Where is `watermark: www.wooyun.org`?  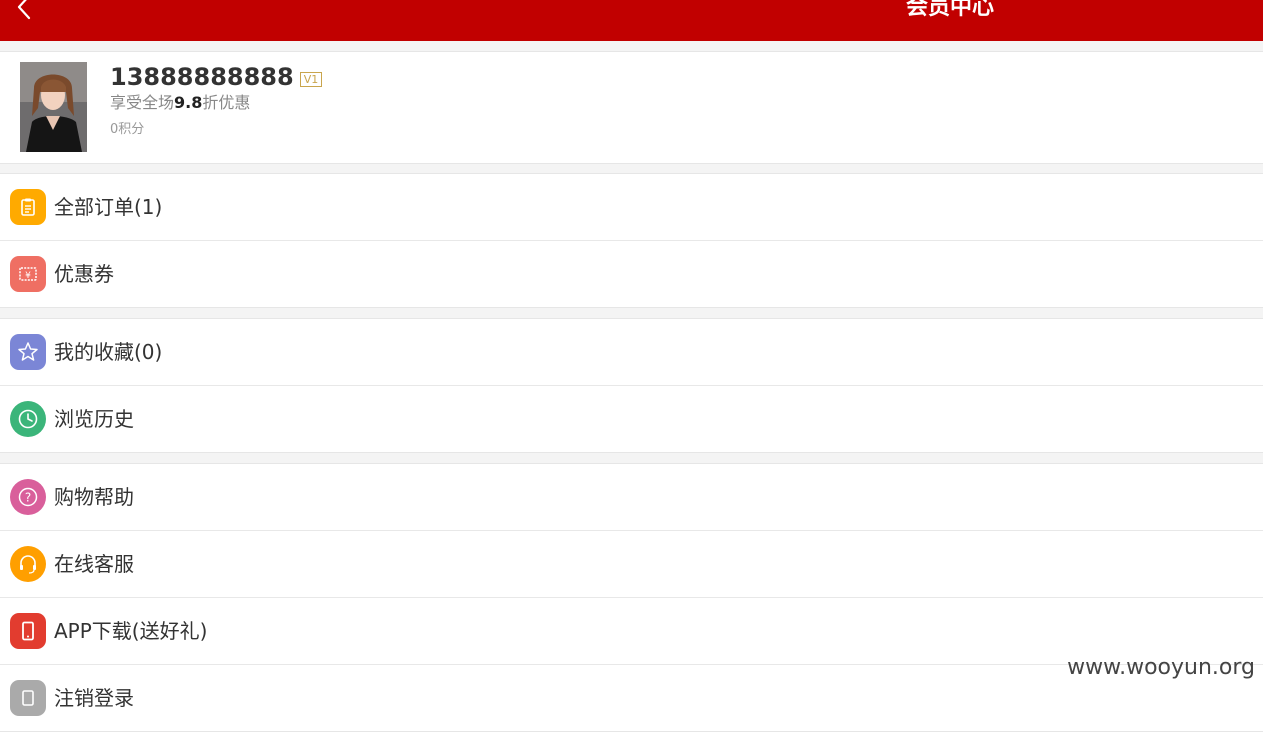 watermark: www.wooyun.org is located at coordinates (1161, 667).